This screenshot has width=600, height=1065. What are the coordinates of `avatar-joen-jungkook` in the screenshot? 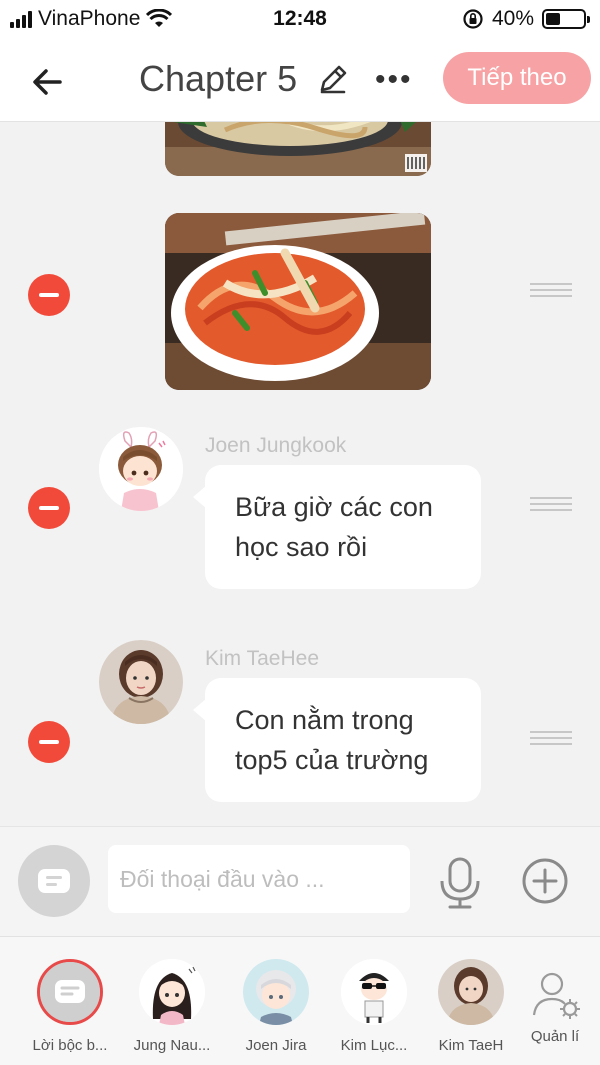 It's located at (141, 469).